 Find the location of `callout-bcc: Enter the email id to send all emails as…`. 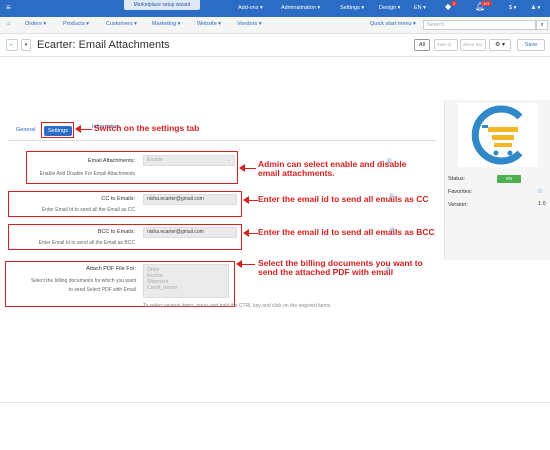

callout-bcc: Enter the email id to send all emails as… is located at coordinates (346, 232).